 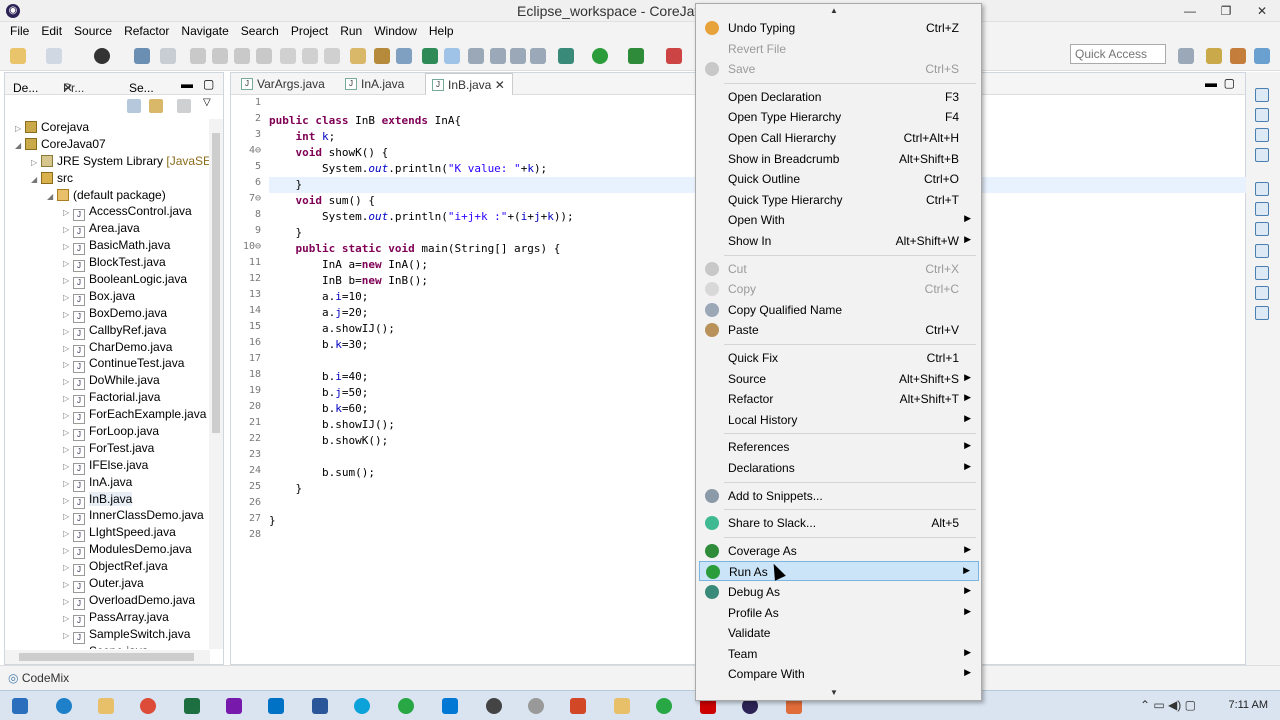 I want to click on menu-item-show-in-breadcrumb: Show in Breadcrumb Alt+Shift+B, so click(x=839, y=159).